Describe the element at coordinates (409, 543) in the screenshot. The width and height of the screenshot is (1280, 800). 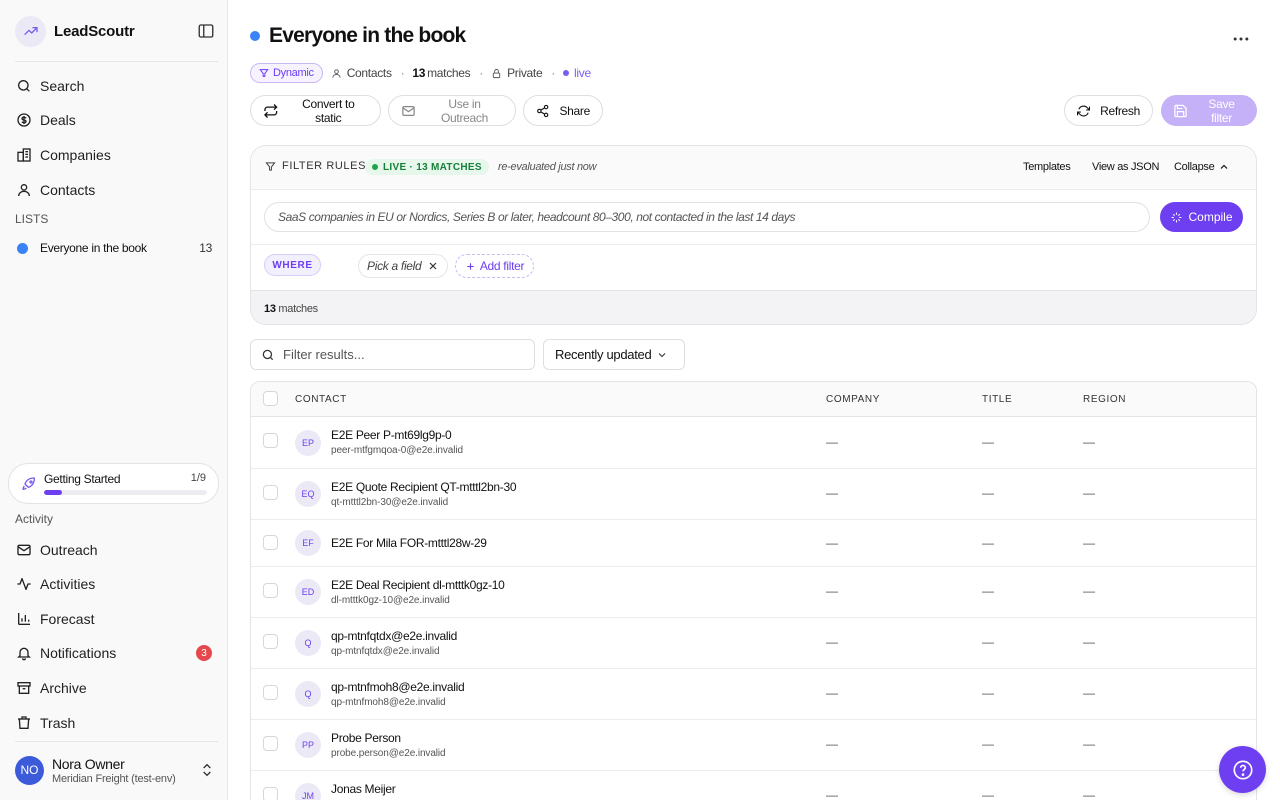
I see `contact-name: E2E For Mila FOR-mtttl28w-29` at that location.